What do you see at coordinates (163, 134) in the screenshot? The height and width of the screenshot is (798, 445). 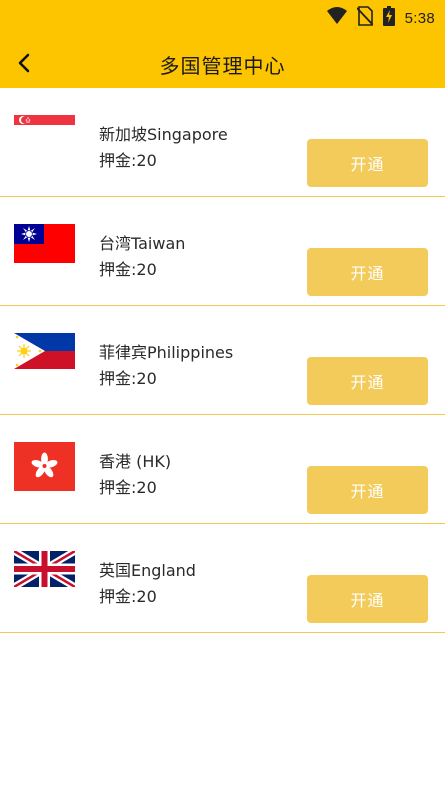 I see `country-name: 新加坡Singapore` at bounding box center [163, 134].